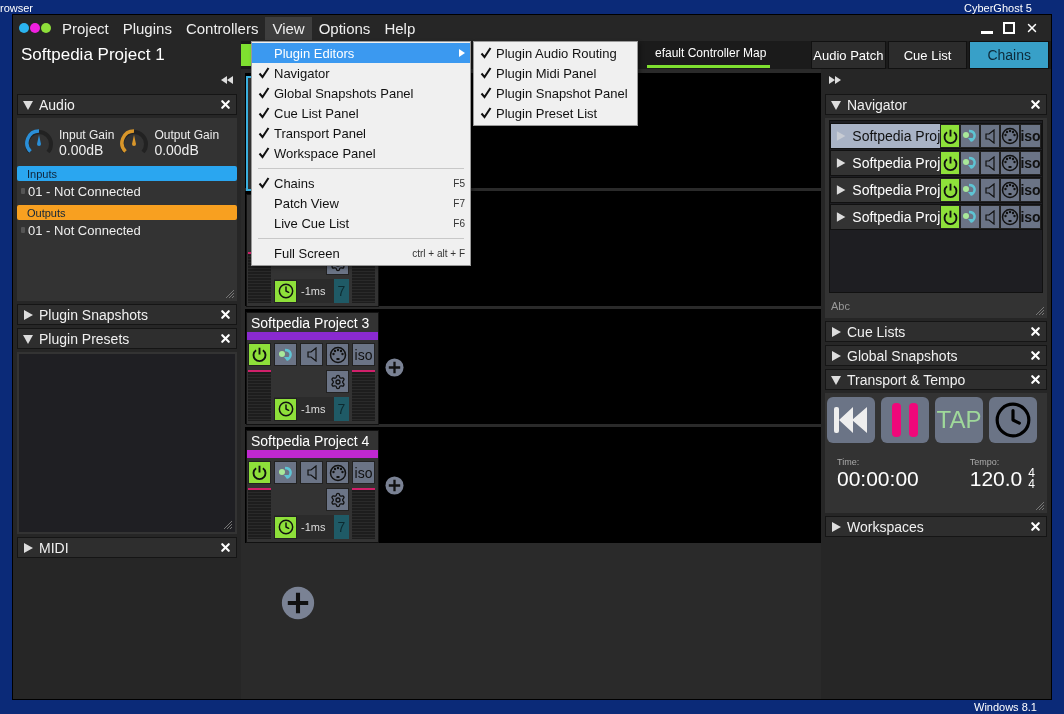  What do you see at coordinates (361, 253) in the screenshot?
I see `menu-option: Full Screen ctrl + alt + F` at bounding box center [361, 253].